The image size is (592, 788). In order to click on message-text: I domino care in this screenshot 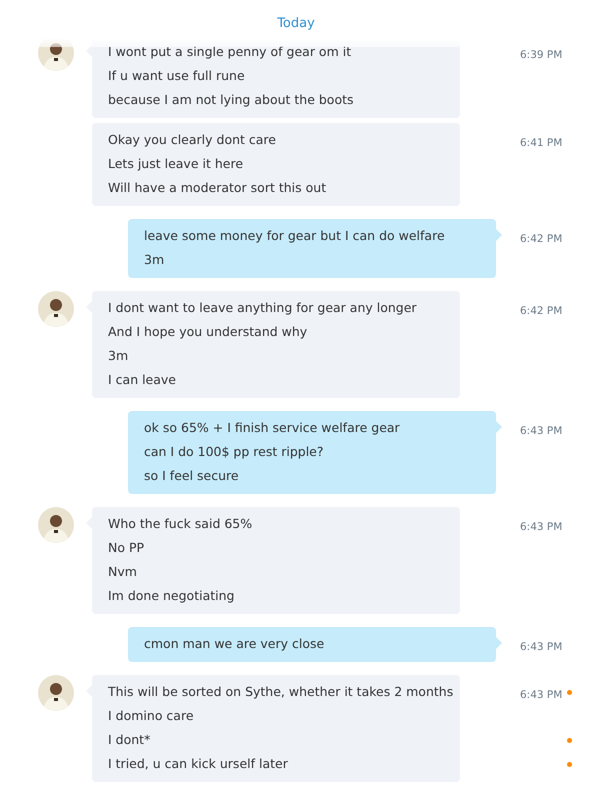, I will do `click(151, 715)`.